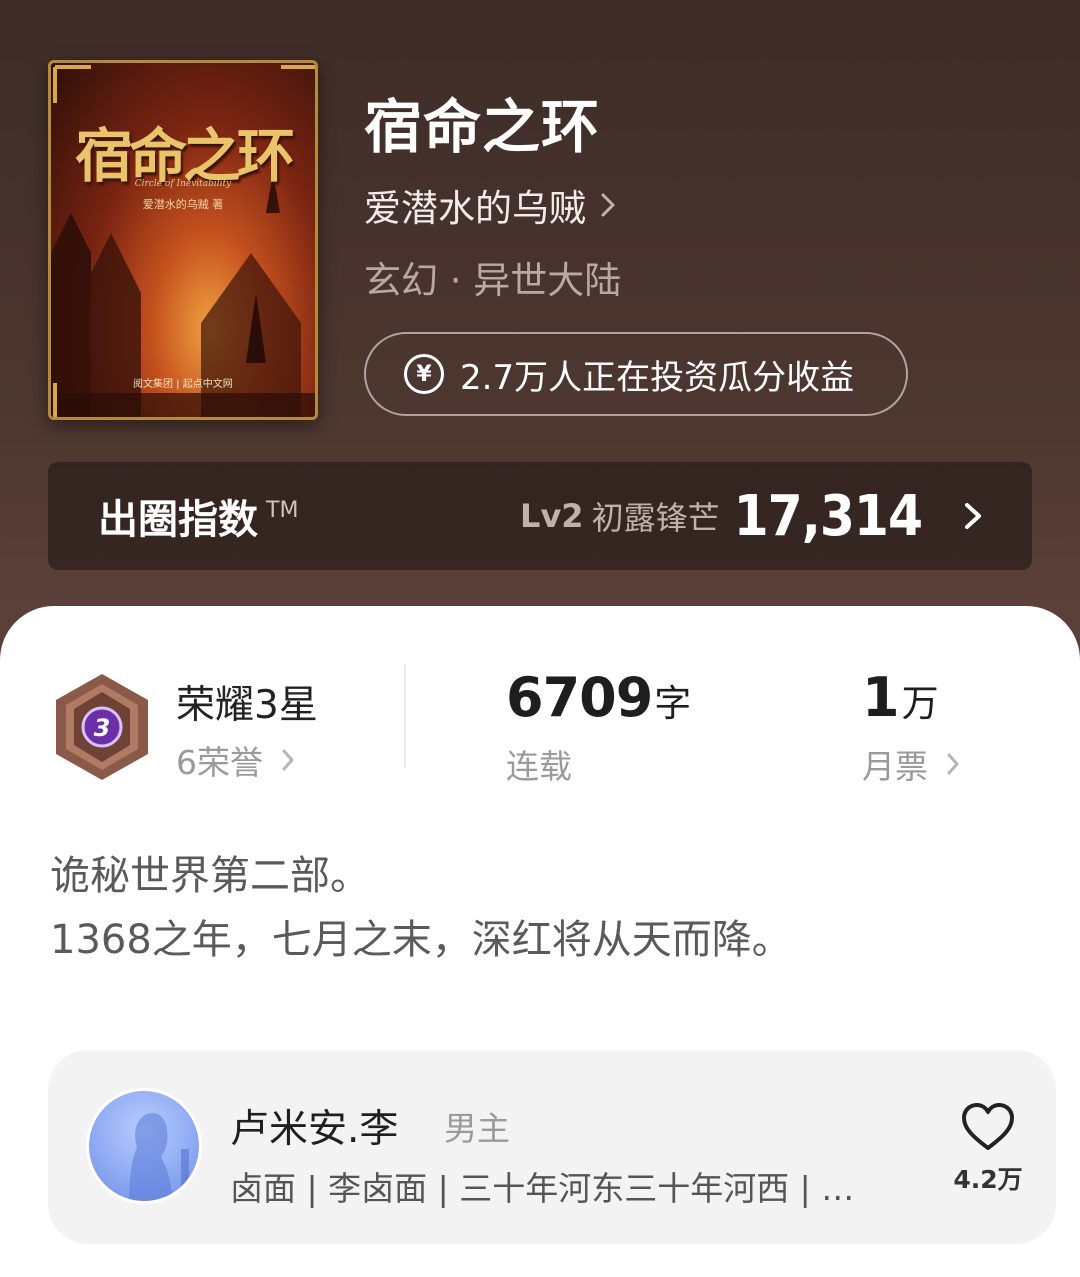 This screenshot has width=1080, height=1277. What do you see at coordinates (183, 204) in the screenshot?
I see `cover-author: 爱潜水的乌贼 著` at bounding box center [183, 204].